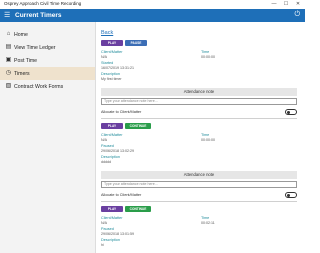 The image size is (320, 253). I want to click on timer-icon: ◷, so click(8, 73).